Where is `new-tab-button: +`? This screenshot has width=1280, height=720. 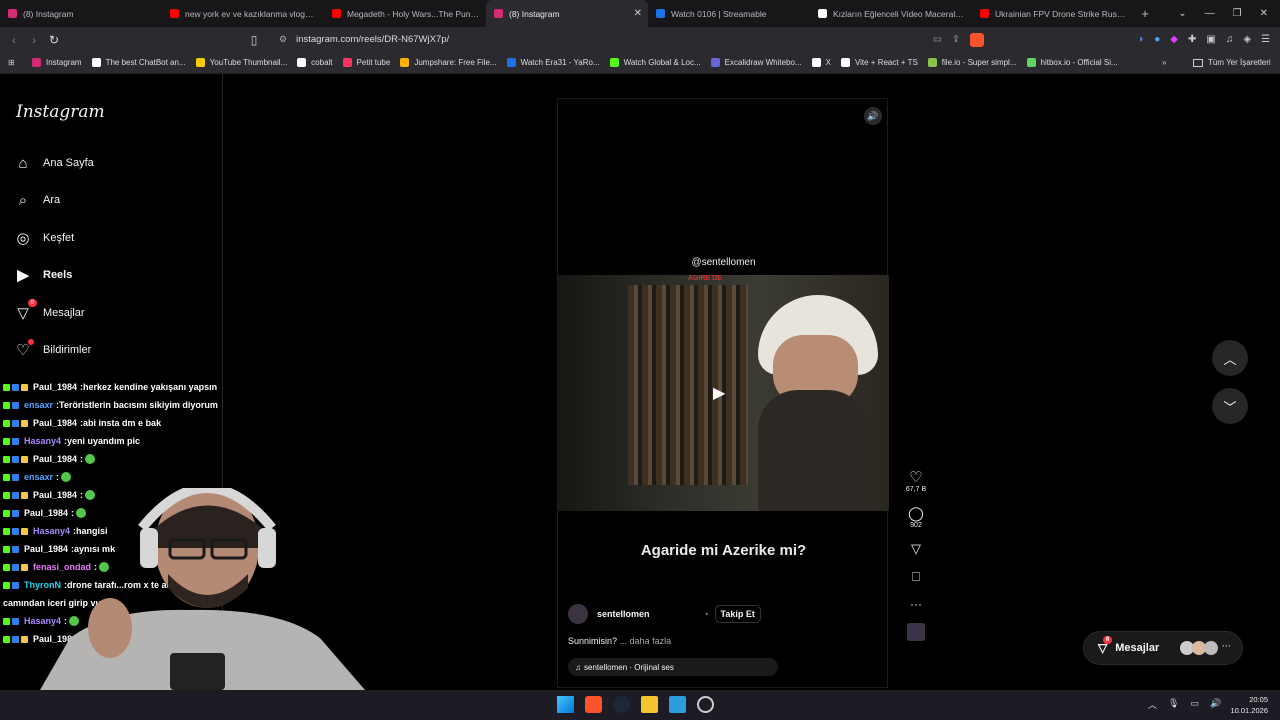
new-tab-button: + is located at coordinates (1145, 13).